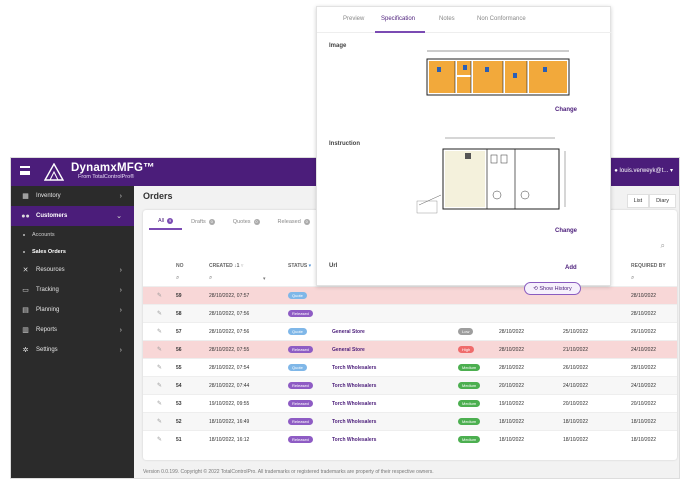 The image size is (690, 484). Describe the element at coordinates (400, 32) in the screenshot. I see `active-tab-indicator` at that location.